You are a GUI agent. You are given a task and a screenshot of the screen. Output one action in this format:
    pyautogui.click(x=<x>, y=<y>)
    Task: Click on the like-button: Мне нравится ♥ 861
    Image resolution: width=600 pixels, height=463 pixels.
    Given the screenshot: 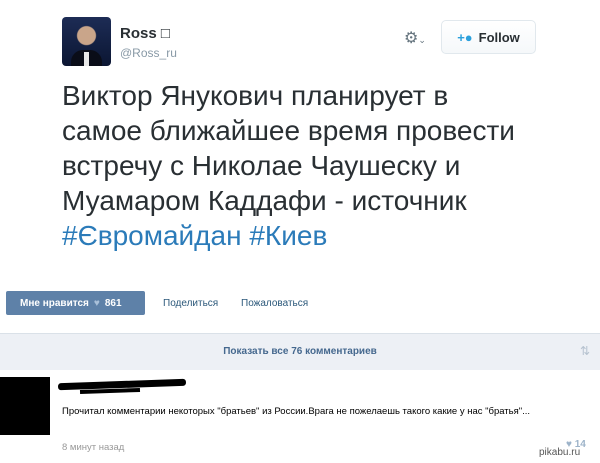 What is the action you would take?
    pyautogui.click(x=75, y=303)
    